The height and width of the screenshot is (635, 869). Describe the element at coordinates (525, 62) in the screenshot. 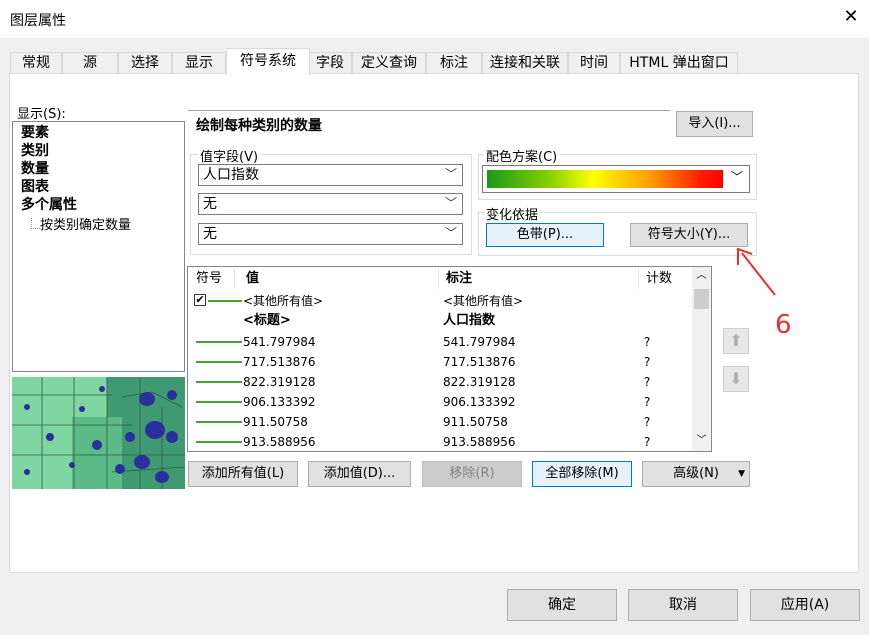

I see `tab-joins-relates: 连接和关联` at that location.